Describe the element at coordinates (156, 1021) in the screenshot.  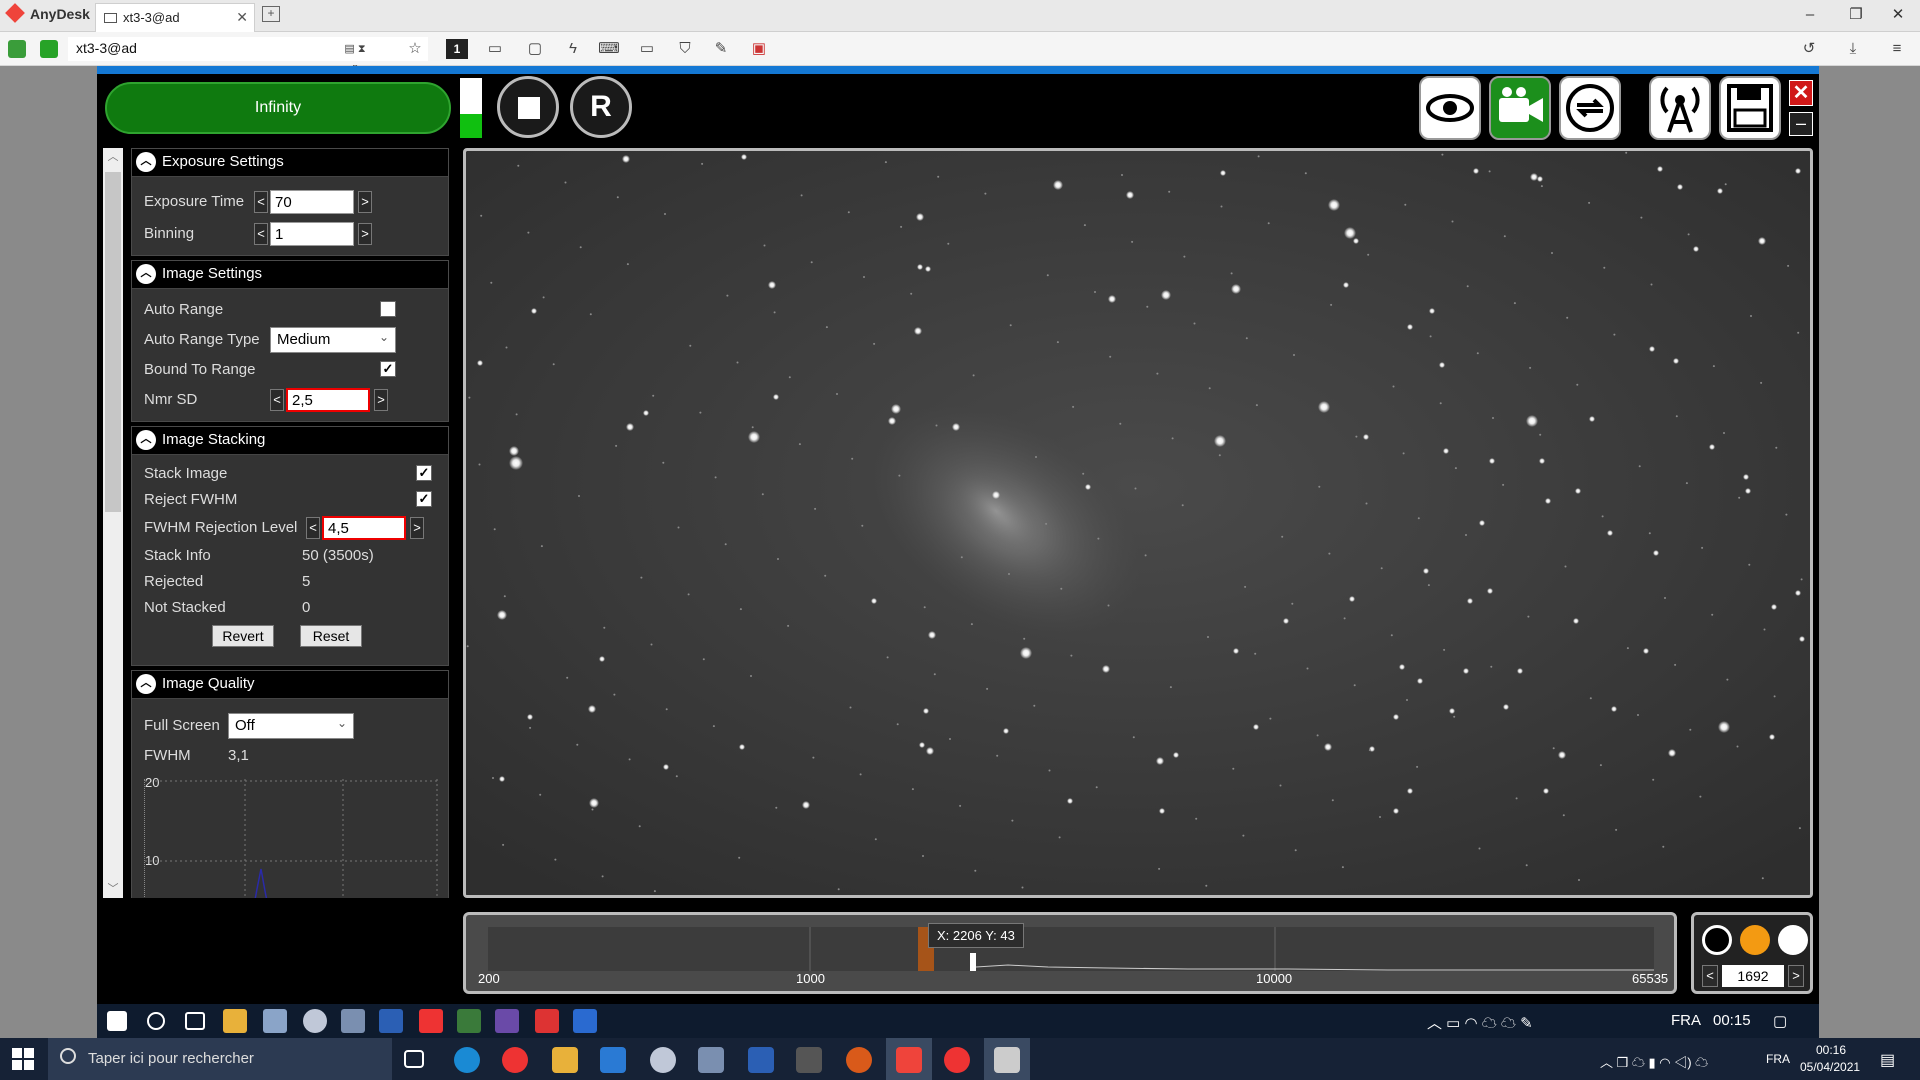
I see `remote-search-icon` at that location.